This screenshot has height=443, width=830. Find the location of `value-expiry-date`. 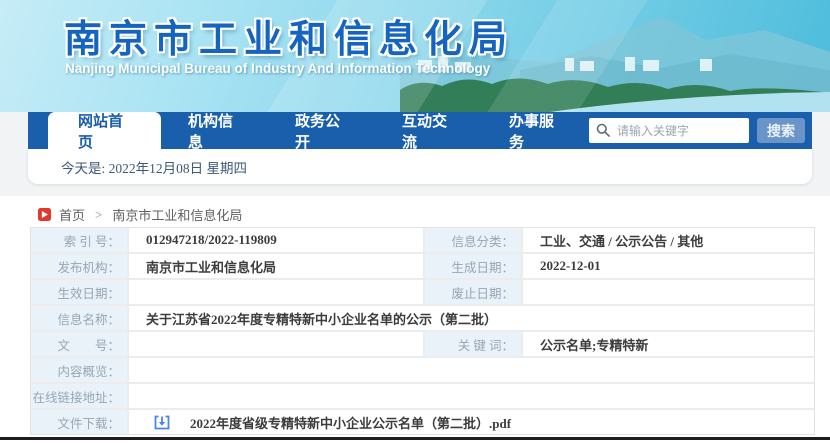

value-expiry-date is located at coordinates (668, 292).